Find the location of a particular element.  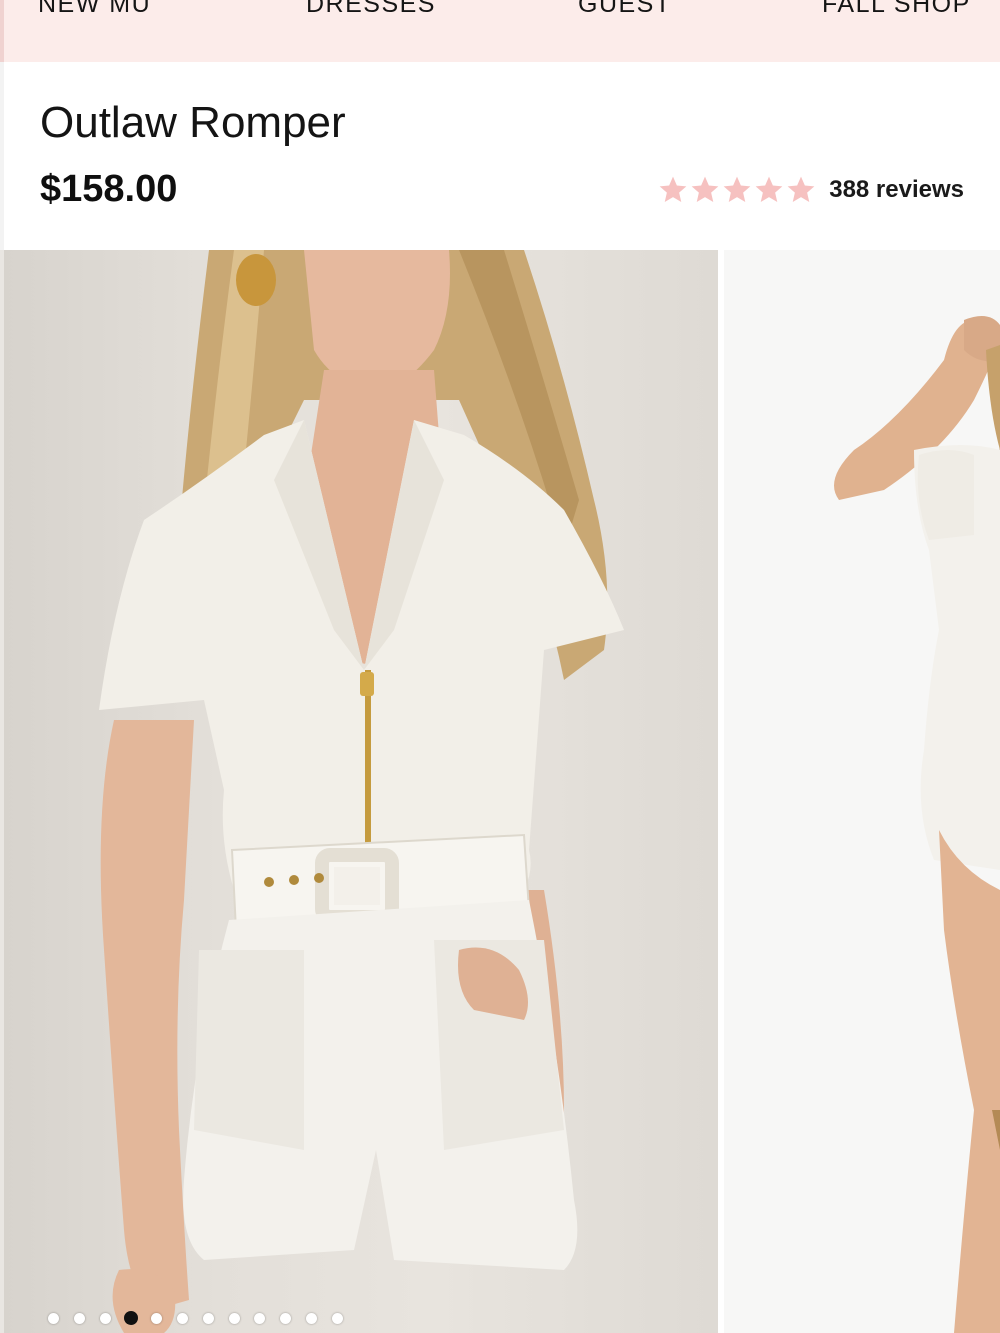

product-rating: 388 reviews is located at coordinates (810, 190).